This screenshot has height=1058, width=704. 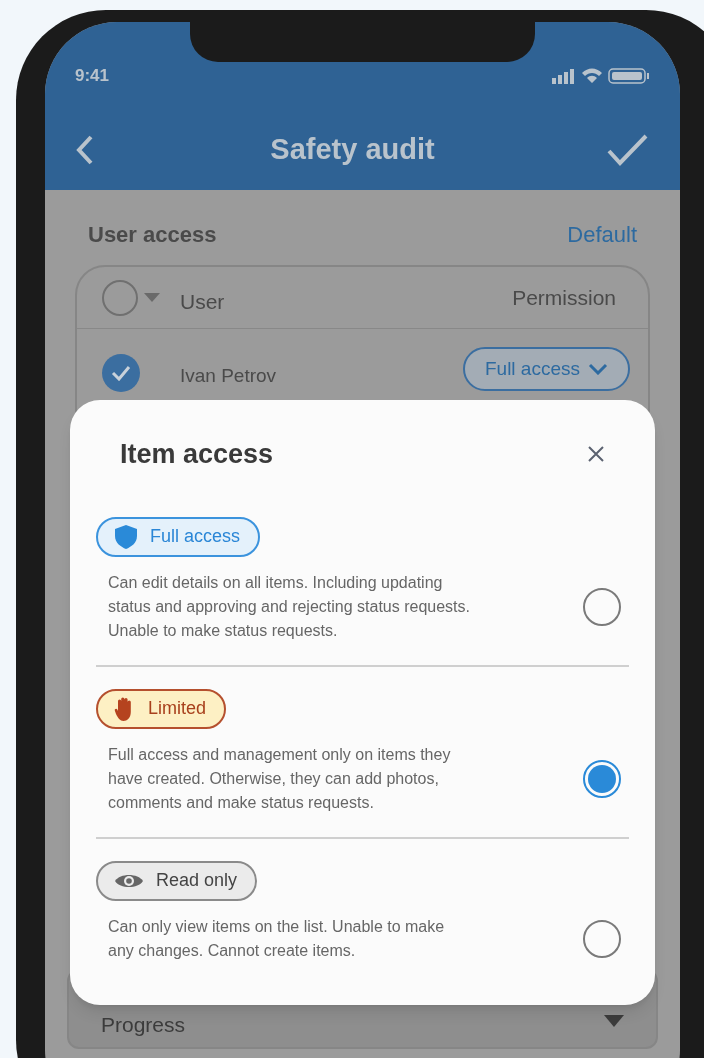 I want to click on status-time: 9:41, so click(x=92, y=76).